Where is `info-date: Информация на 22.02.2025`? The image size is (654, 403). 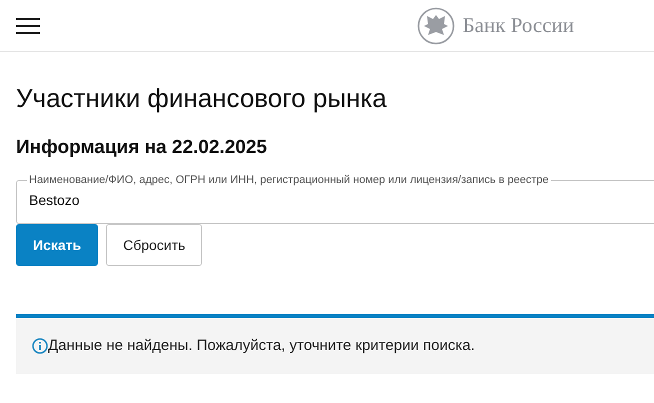
info-date: Информация на 22.02.2025 is located at coordinates (142, 148).